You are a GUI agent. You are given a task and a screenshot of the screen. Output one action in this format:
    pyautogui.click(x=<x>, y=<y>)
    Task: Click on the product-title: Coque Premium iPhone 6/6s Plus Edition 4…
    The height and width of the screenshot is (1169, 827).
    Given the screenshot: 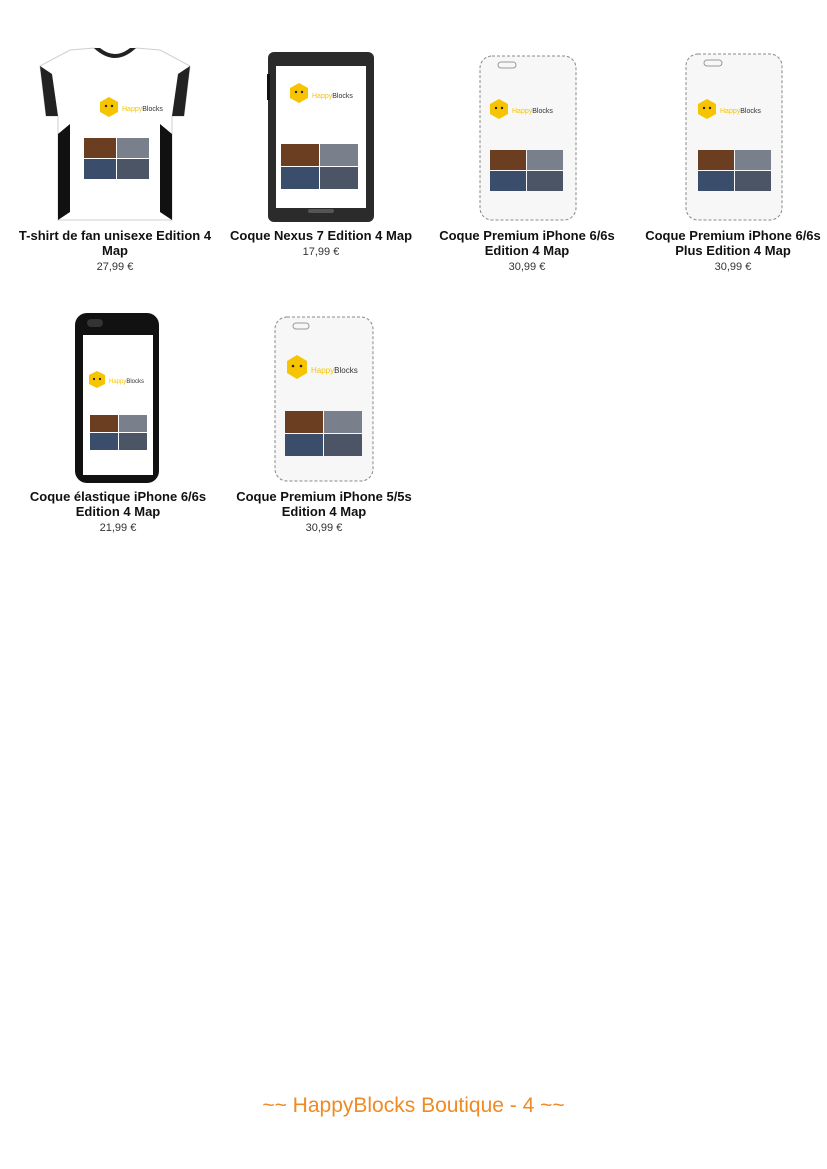 What is the action you would take?
    pyautogui.click(x=728, y=243)
    